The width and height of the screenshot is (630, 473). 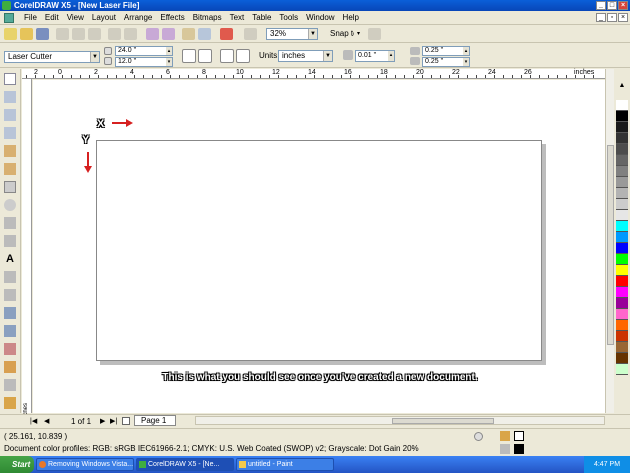 What do you see at coordinates (250, 34) in the screenshot?
I see `full-screen-preview-icon` at bounding box center [250, 34].